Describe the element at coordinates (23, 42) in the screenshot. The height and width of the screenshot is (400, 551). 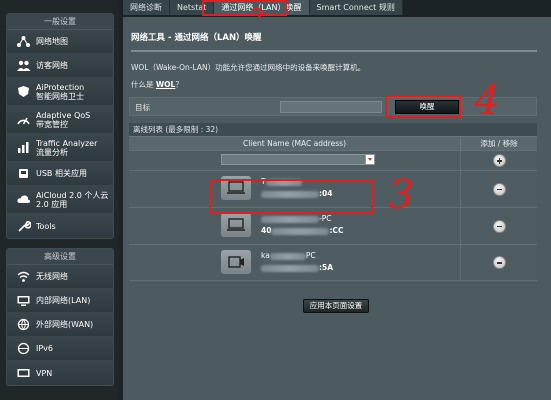
I see `network-map-icon` at that location.